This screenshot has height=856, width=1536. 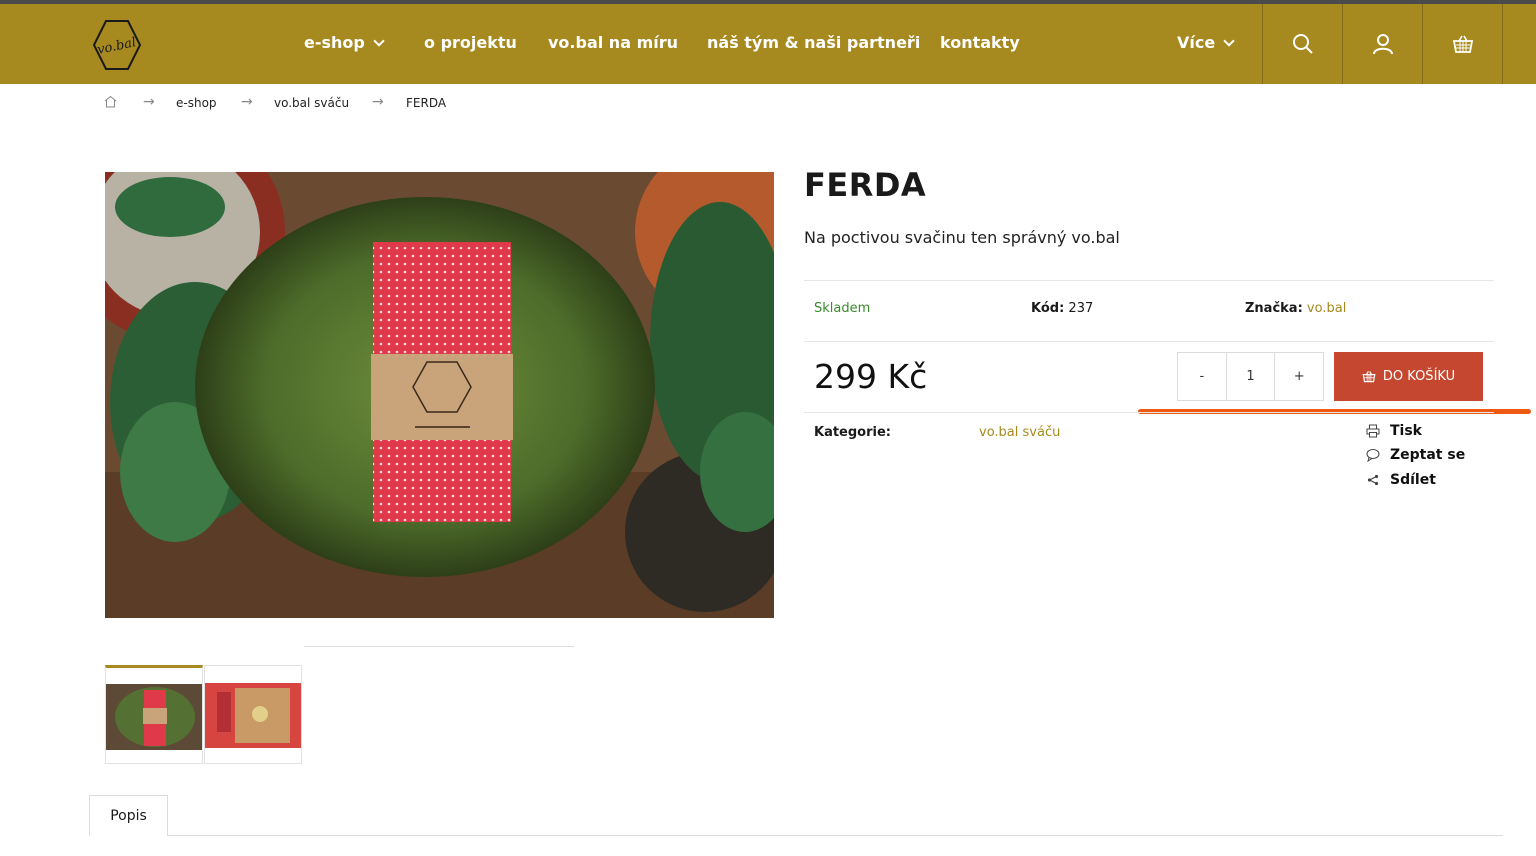 I want to click on svg-text: vo.bal, so click(x=117, y=46).